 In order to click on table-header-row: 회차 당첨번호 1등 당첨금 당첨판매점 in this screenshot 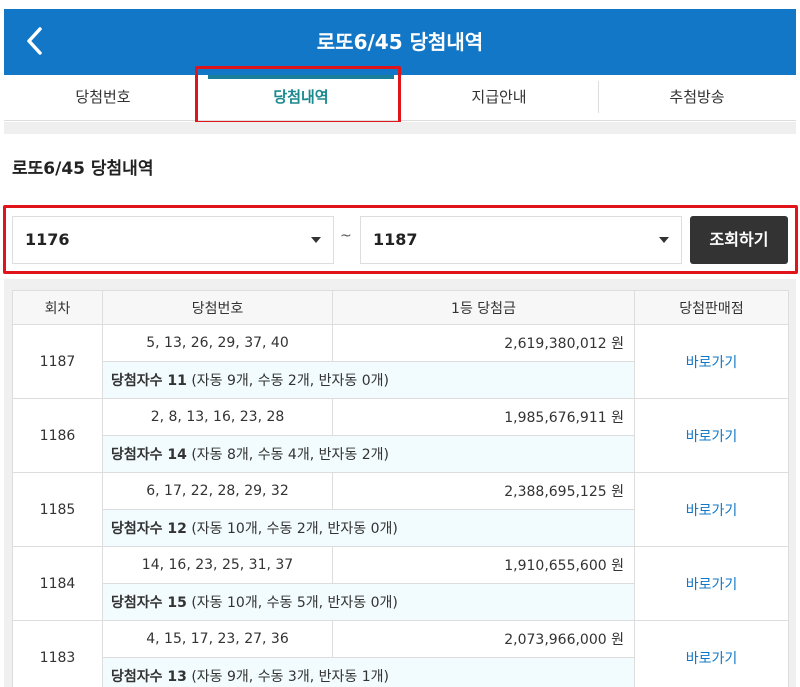, I will do `click(400, 307)`.